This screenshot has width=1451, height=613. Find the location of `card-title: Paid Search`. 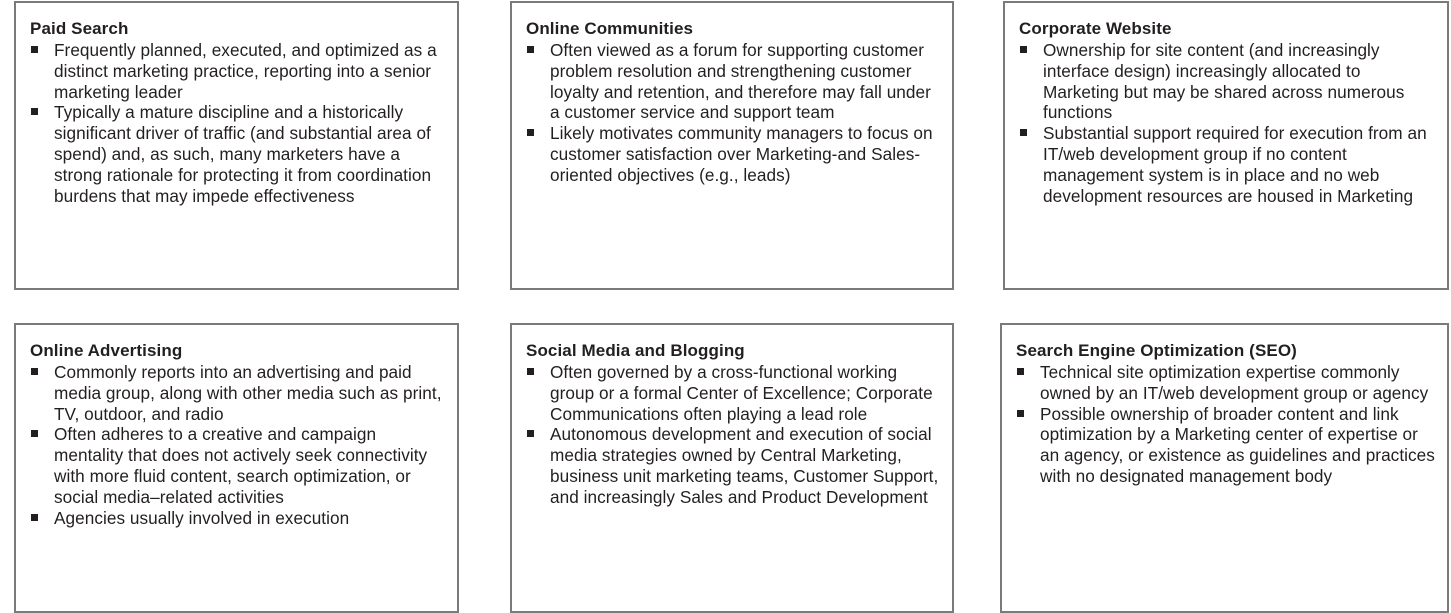

card-title: Paid Search is located at coordinates (79, 28).